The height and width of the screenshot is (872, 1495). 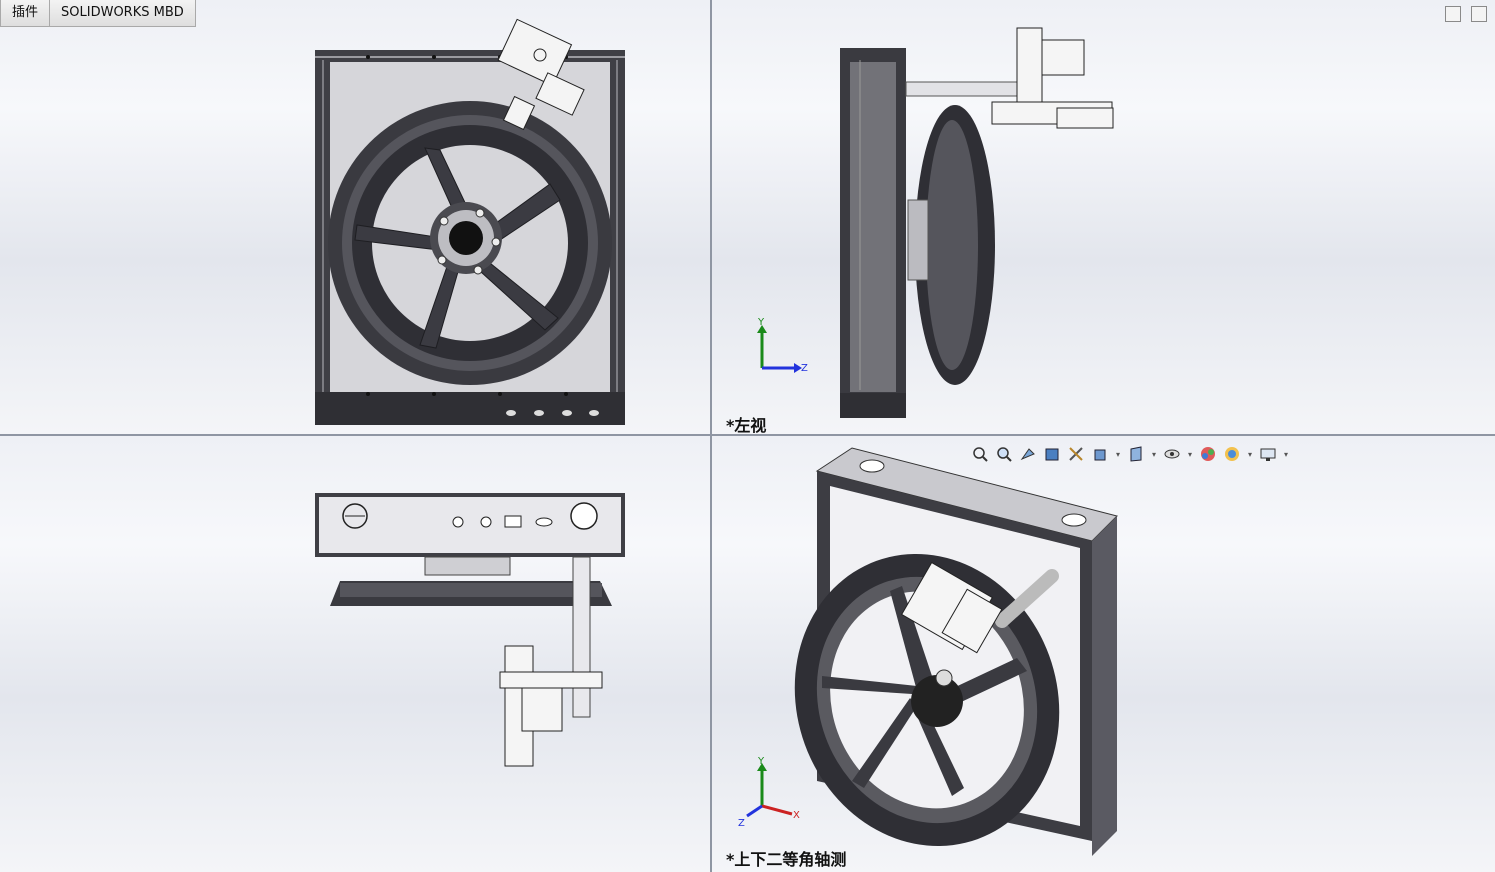 I want to click on display-style-icon, so click(x=1136, y=454).